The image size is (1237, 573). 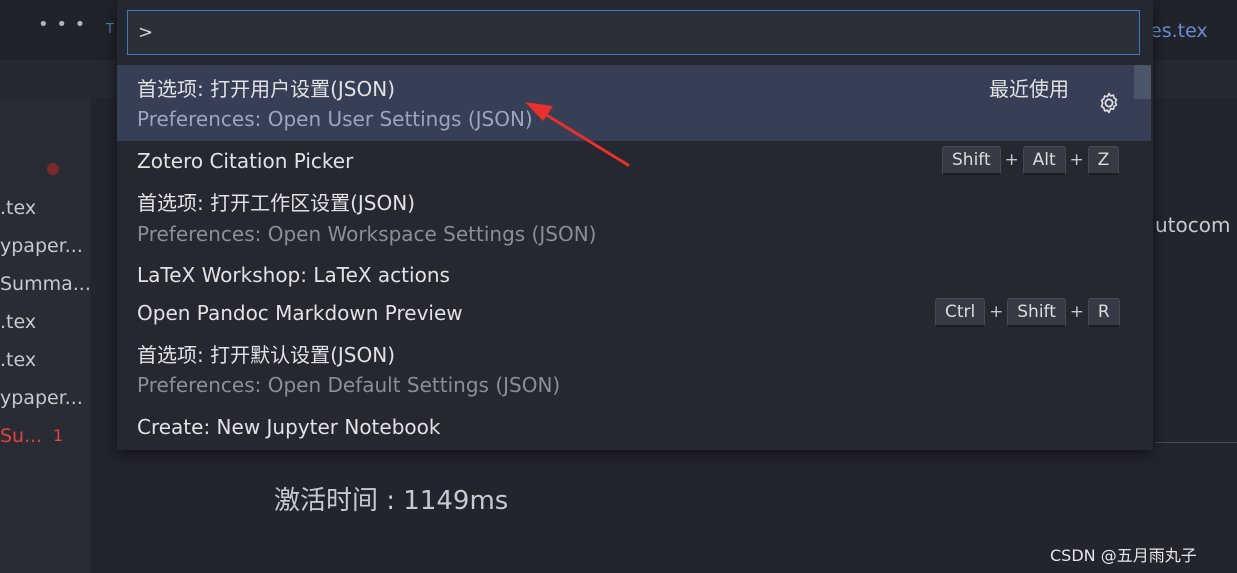 What do you see at coordinates (266, 89) in the screenshot?
I see `command-label: 首选项: 打开用户设置(JSON)` at bounding box center [266, 89].